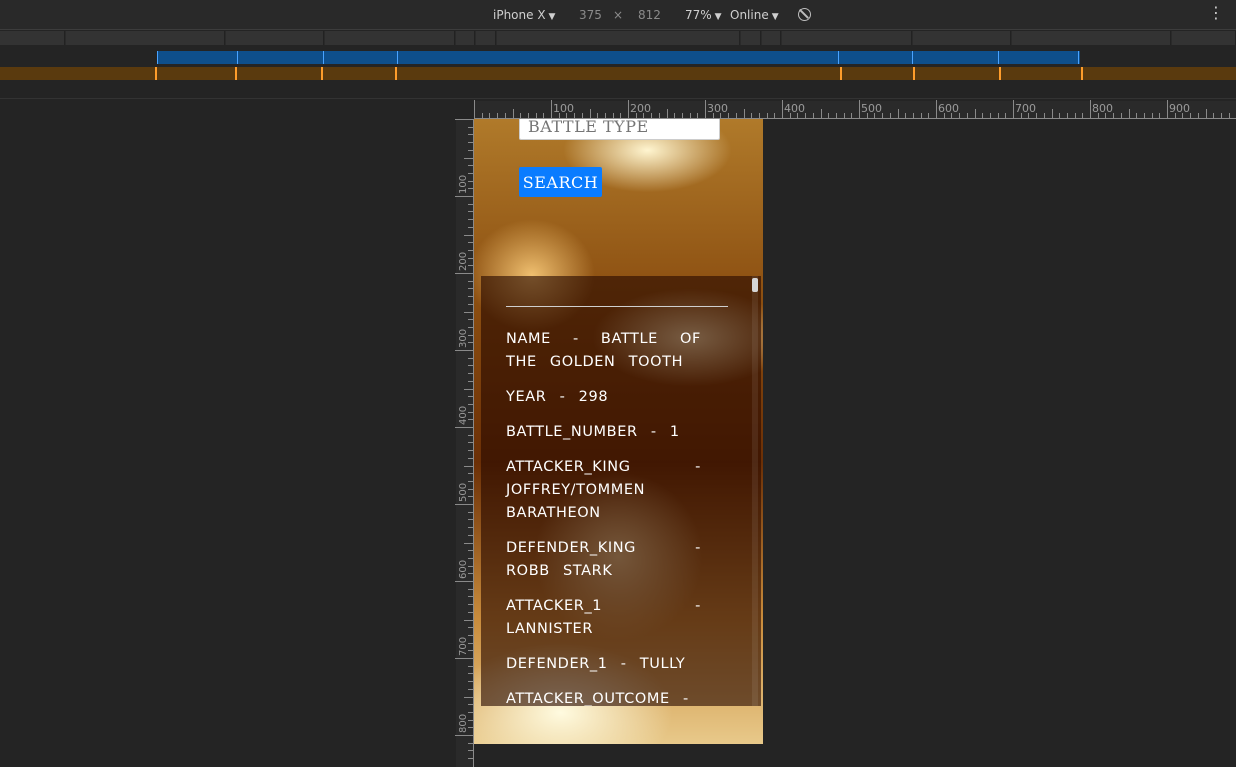 Image resolution: width=1236 pixels, height=767 pixels. Describe the element at coordinates (463, 723) in the screenshot. I see `ruler-label: 800` at that location.